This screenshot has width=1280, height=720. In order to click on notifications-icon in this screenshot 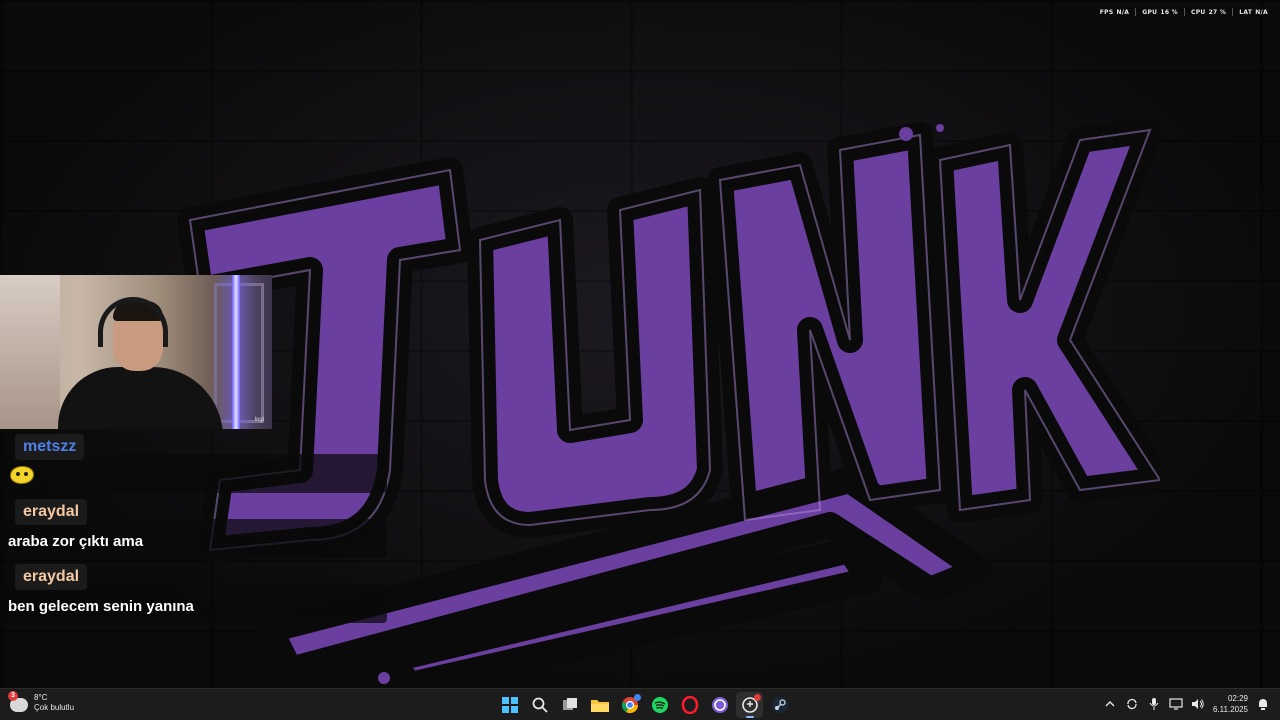, I will do `click(1263, 704)`.